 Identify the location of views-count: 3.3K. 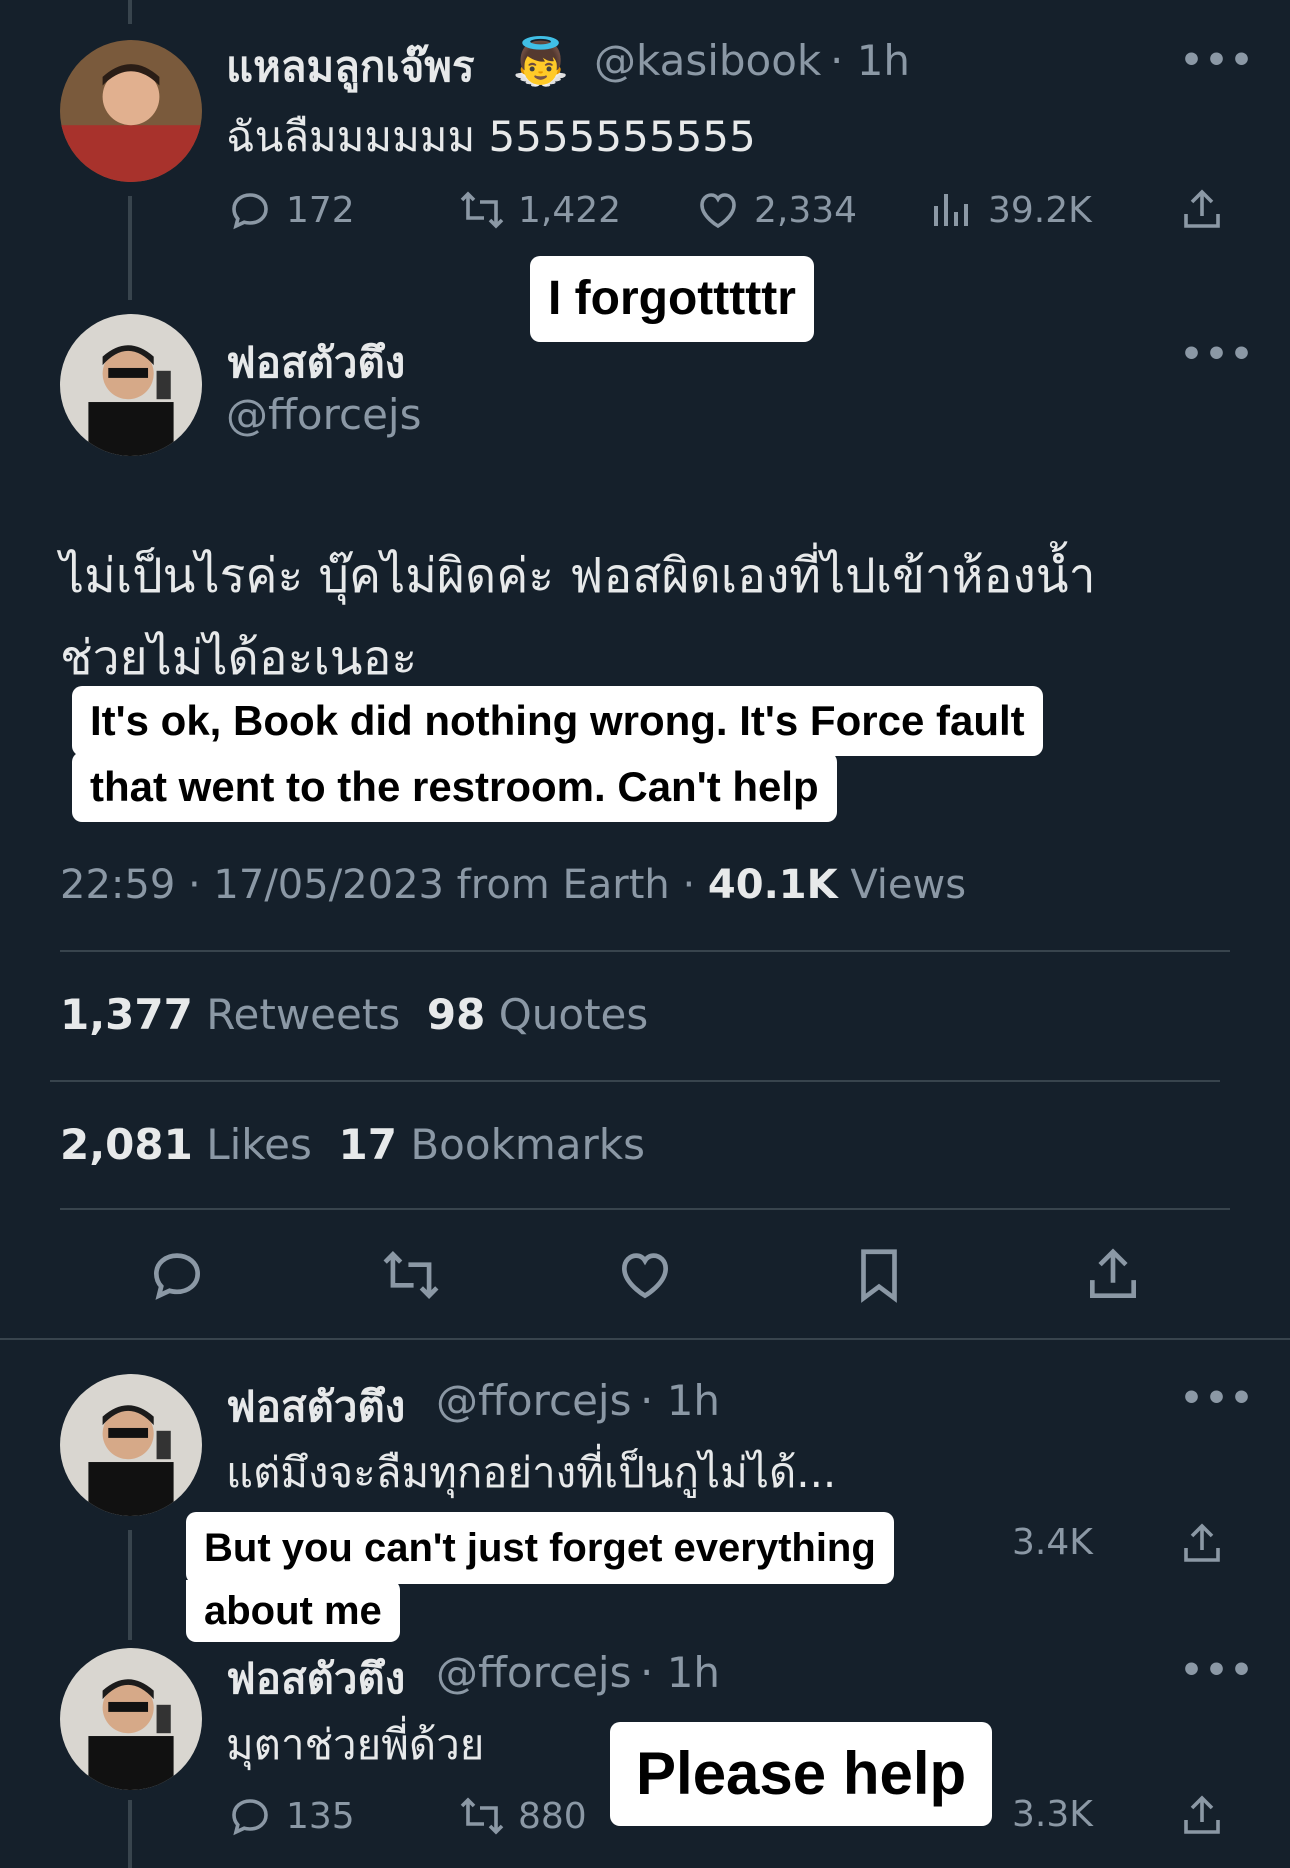
(1052, 1814).